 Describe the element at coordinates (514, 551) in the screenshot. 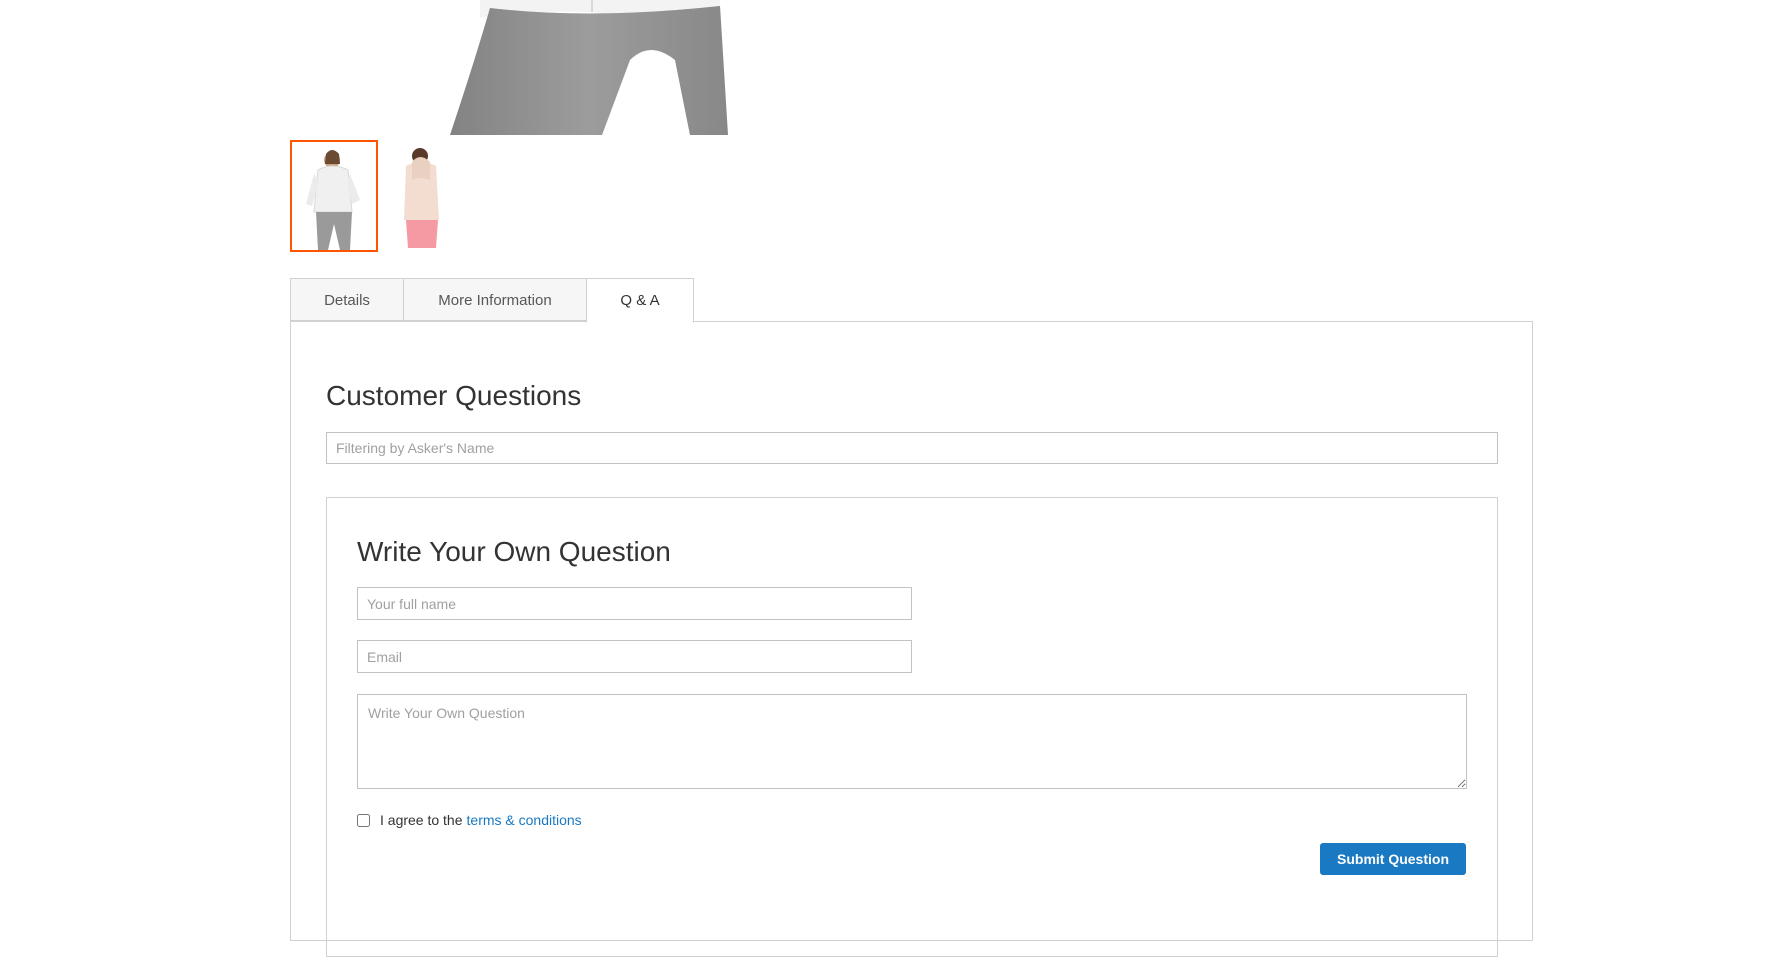

I see `write-question-title: Write Your Own Question` at that location.